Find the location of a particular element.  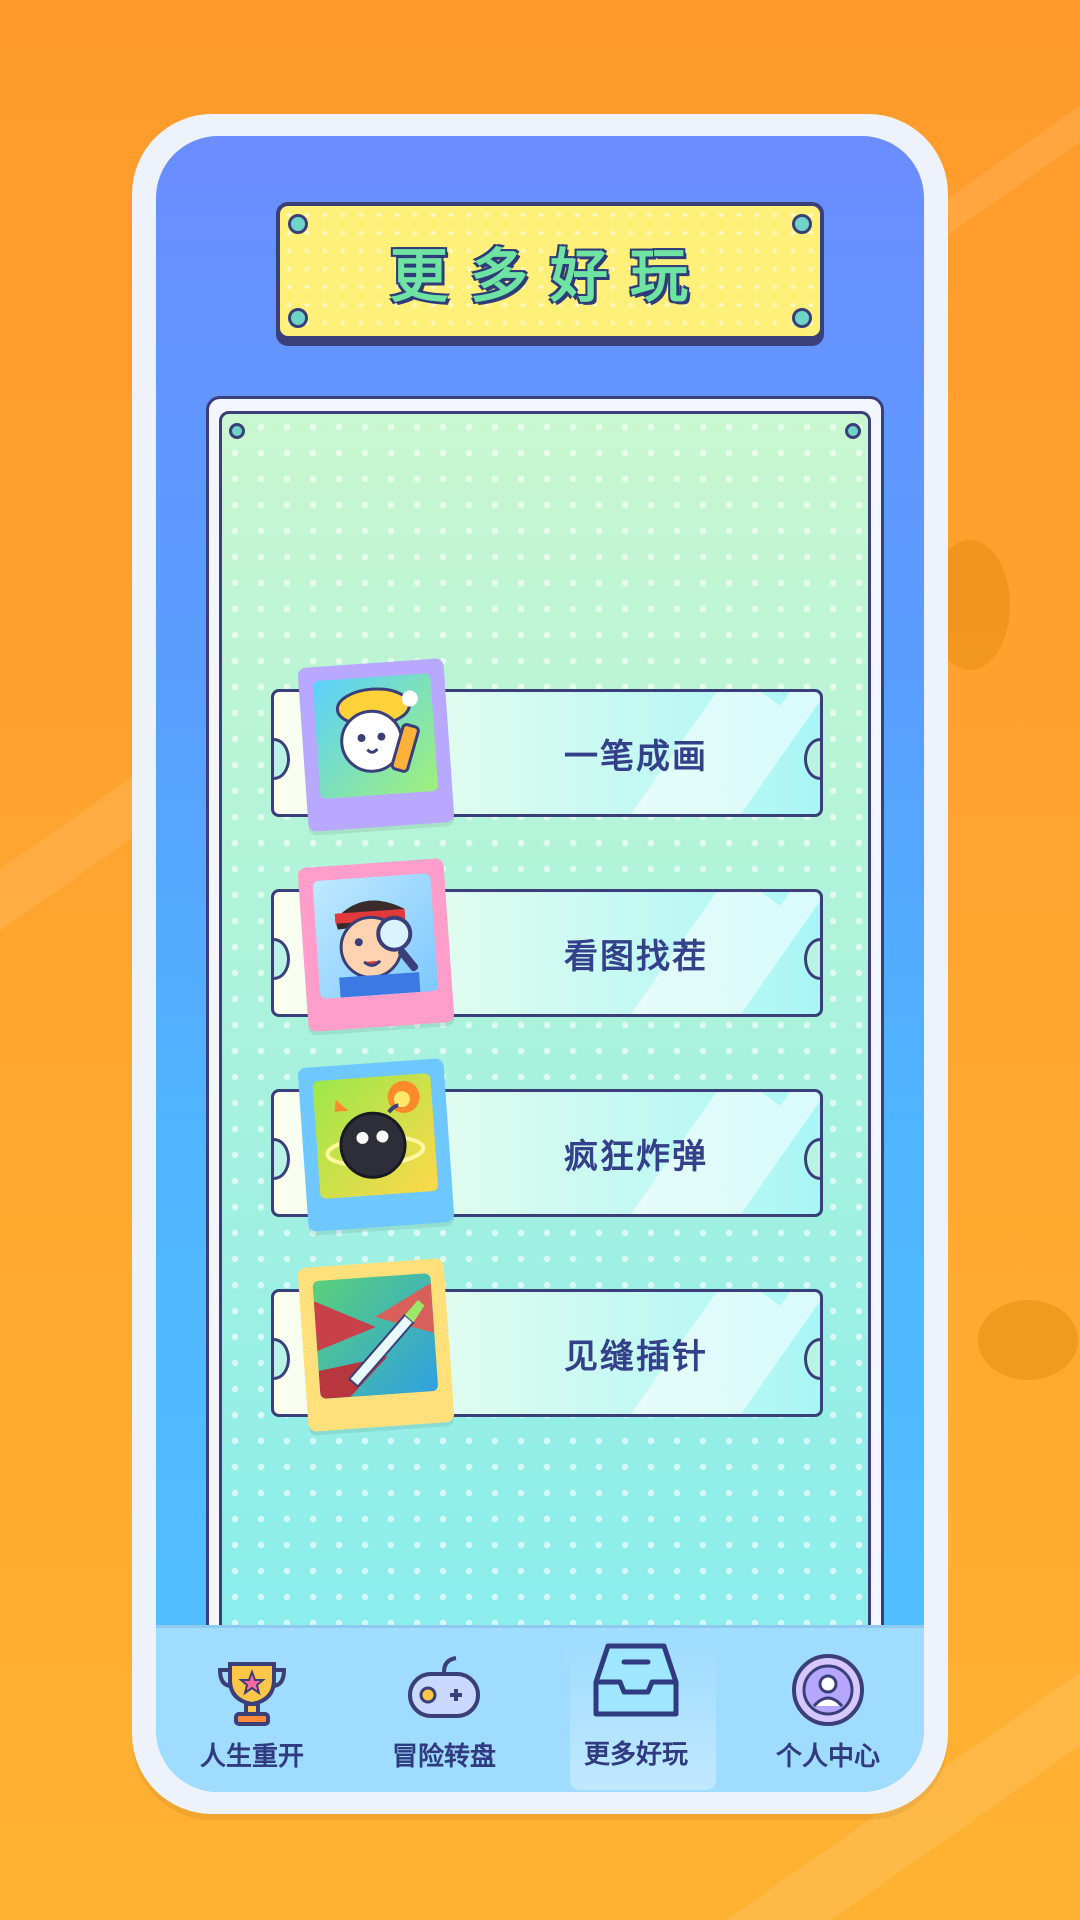

game-label: 看图找茬 is located at coordinates (636, 953).